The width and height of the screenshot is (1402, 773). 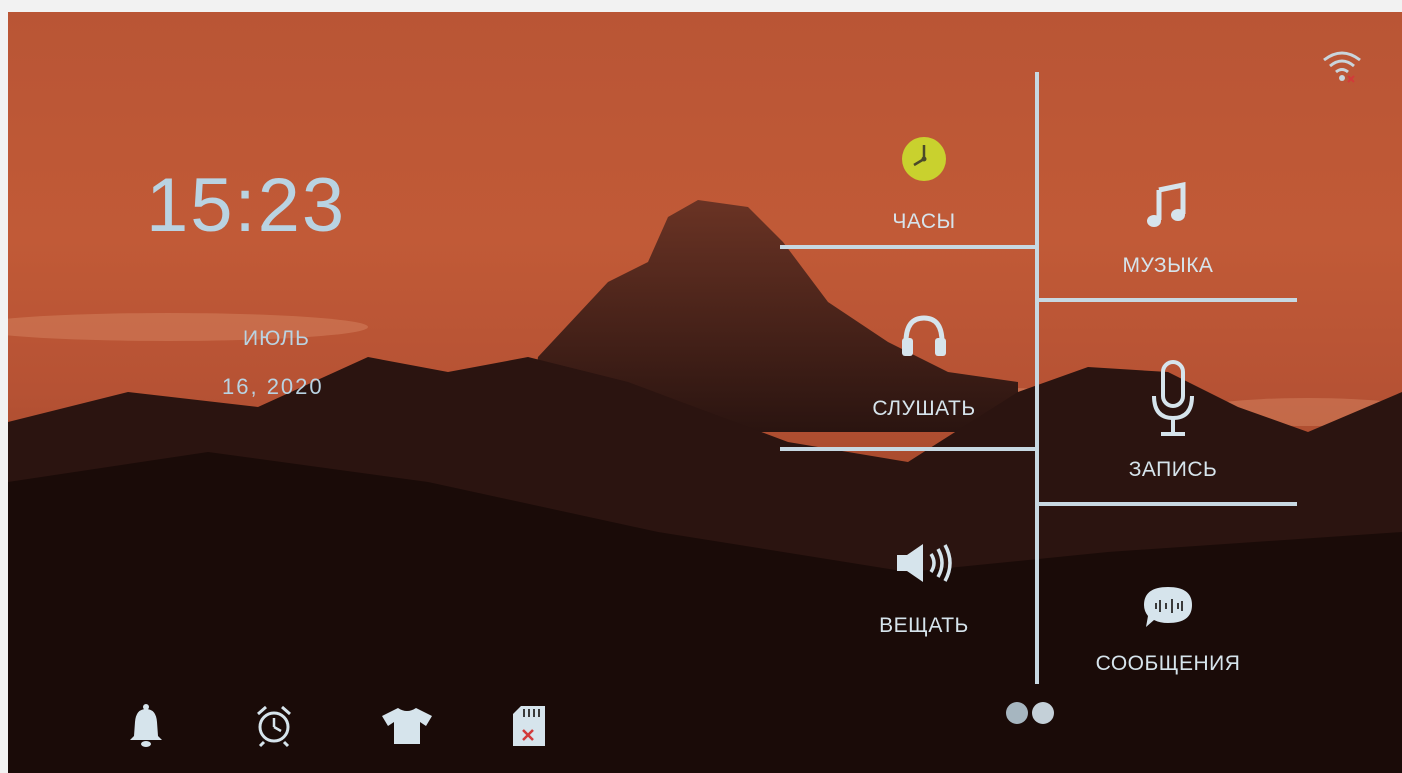 What do you see at coordinates (1342, 67) in the screenshot?
I see `wifi-disconnected-icon` at bounding box center [1342, 67].